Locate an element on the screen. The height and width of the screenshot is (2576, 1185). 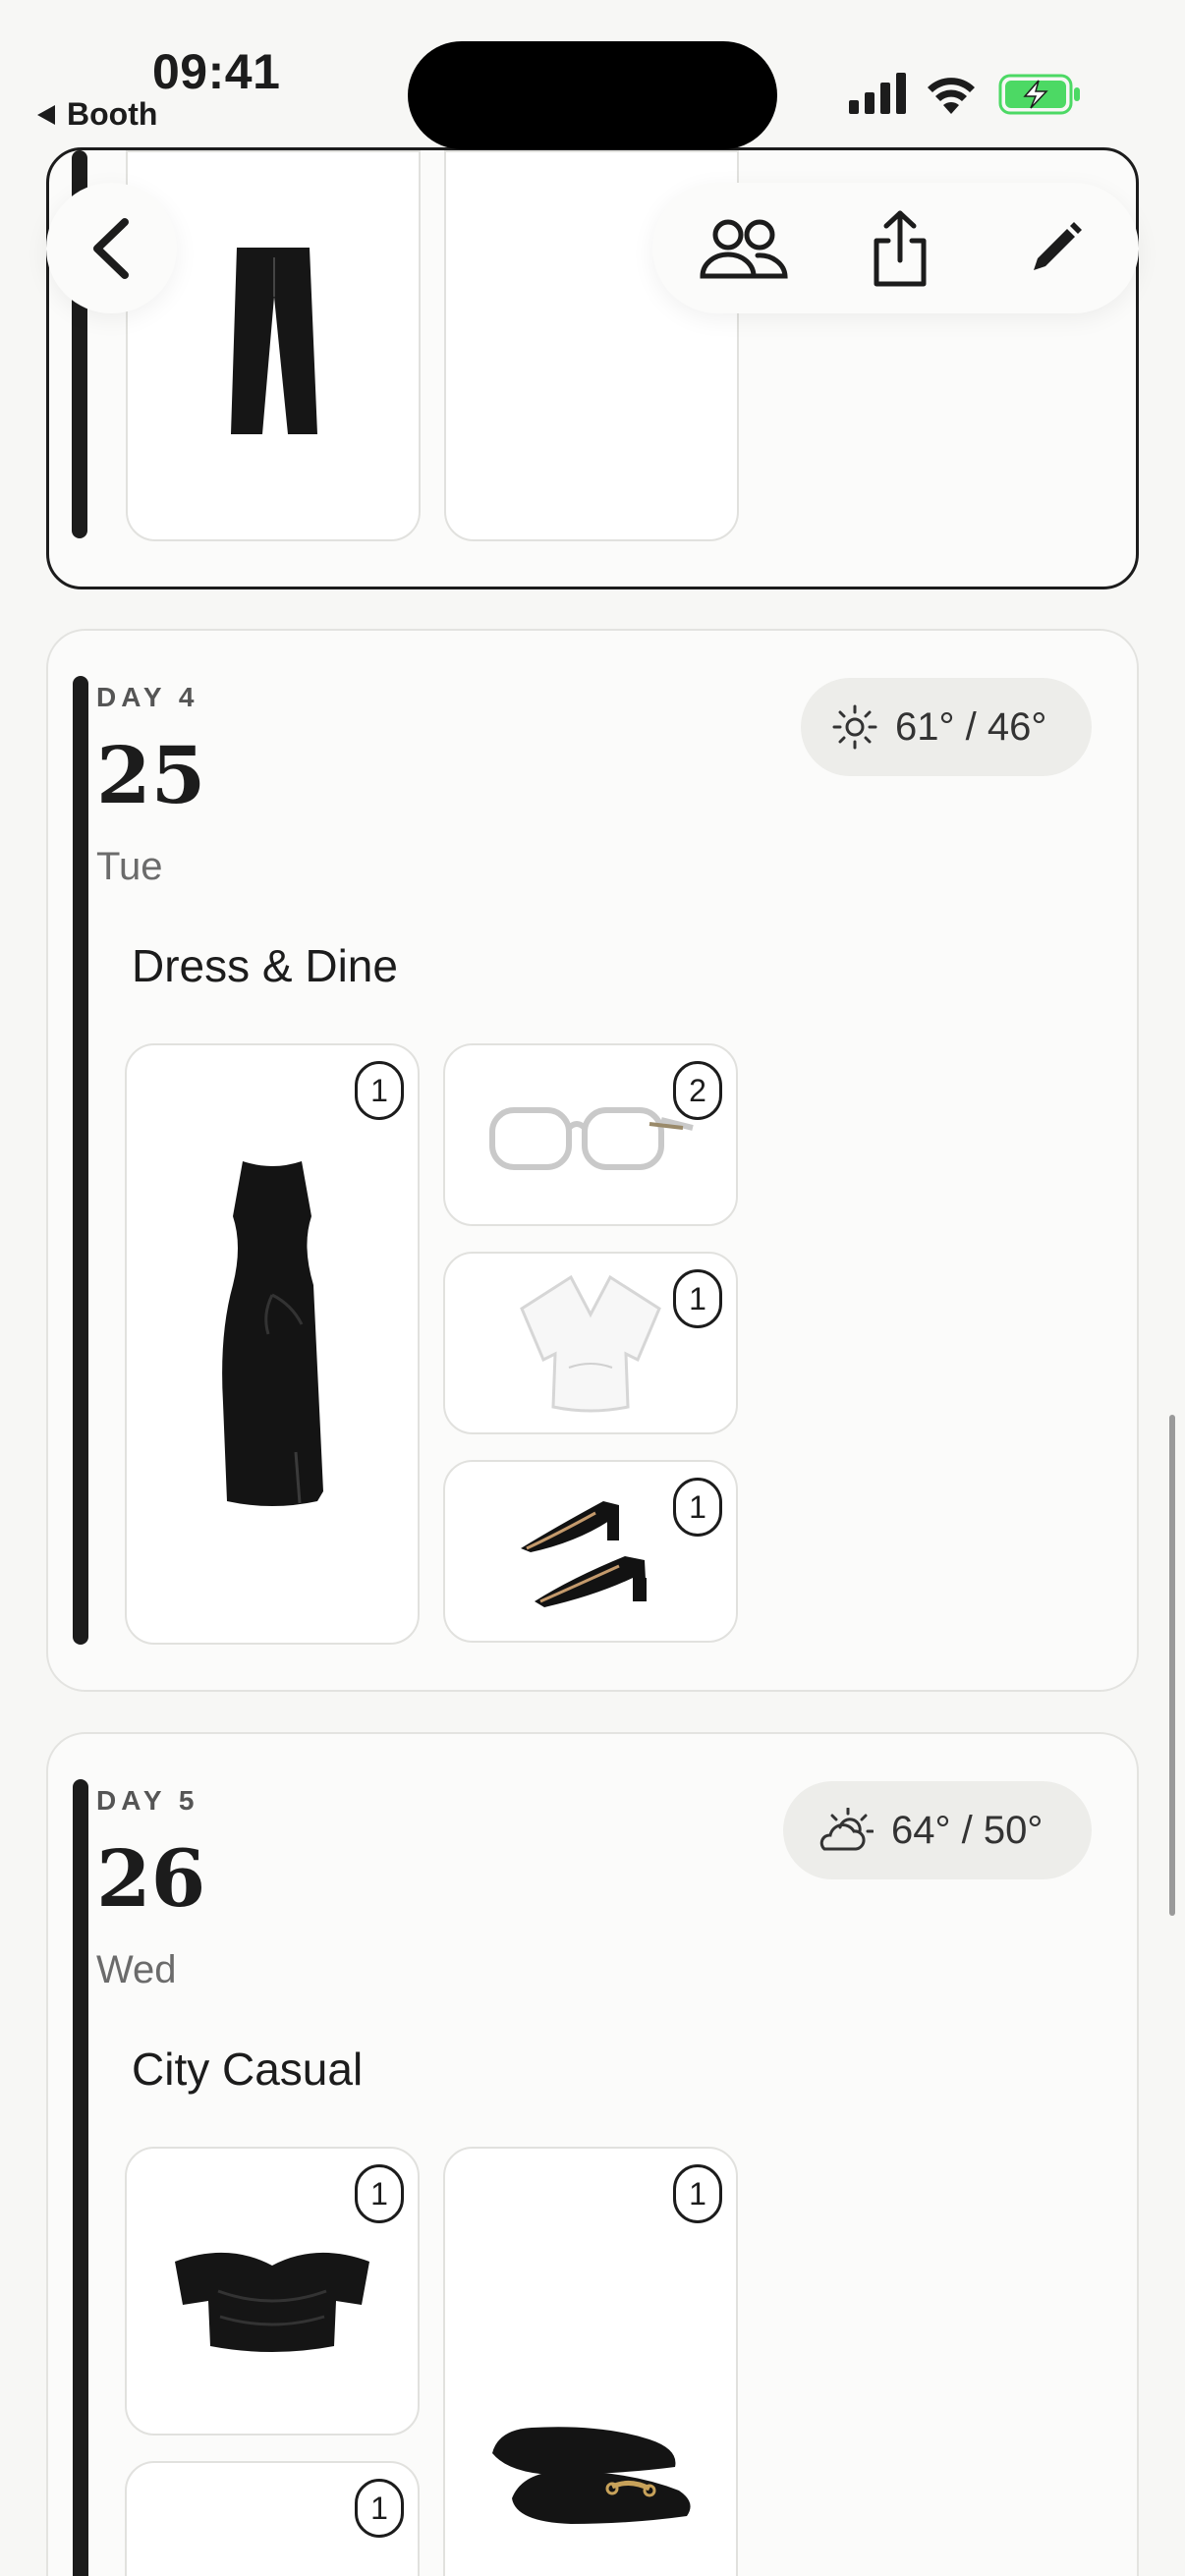
share-button is located at coordinates (900, 249).